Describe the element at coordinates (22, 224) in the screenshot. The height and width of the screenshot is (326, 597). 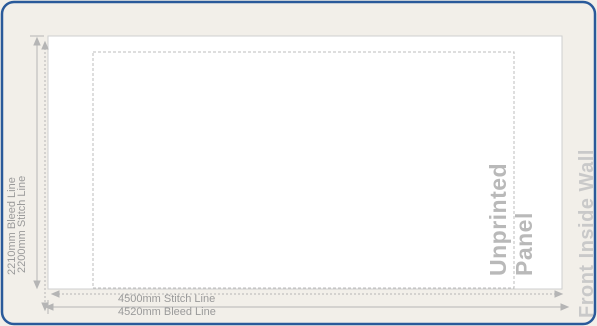
I see `stitch-height-label: 2200mm Stitch Line` at that location.